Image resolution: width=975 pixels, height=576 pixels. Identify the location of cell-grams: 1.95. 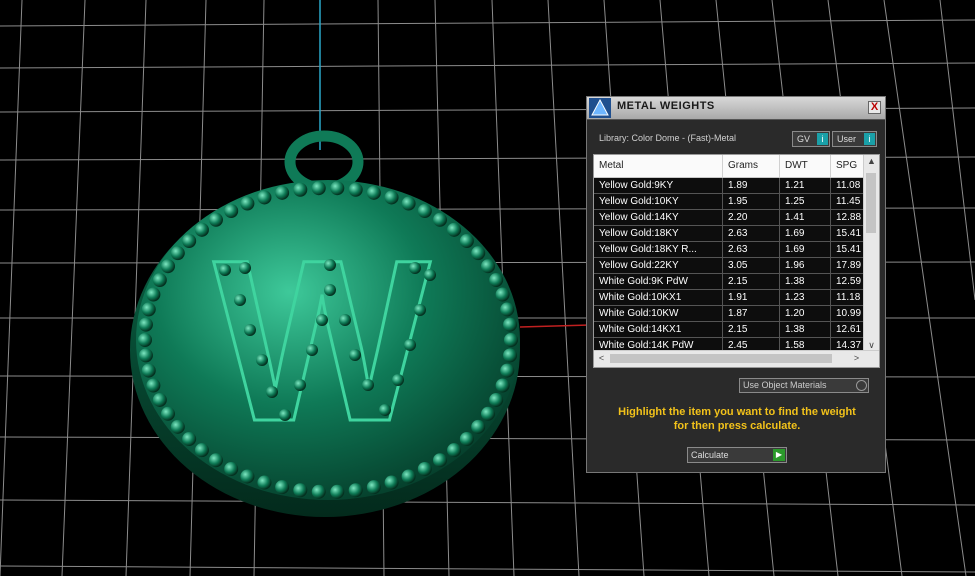
(751, 201).